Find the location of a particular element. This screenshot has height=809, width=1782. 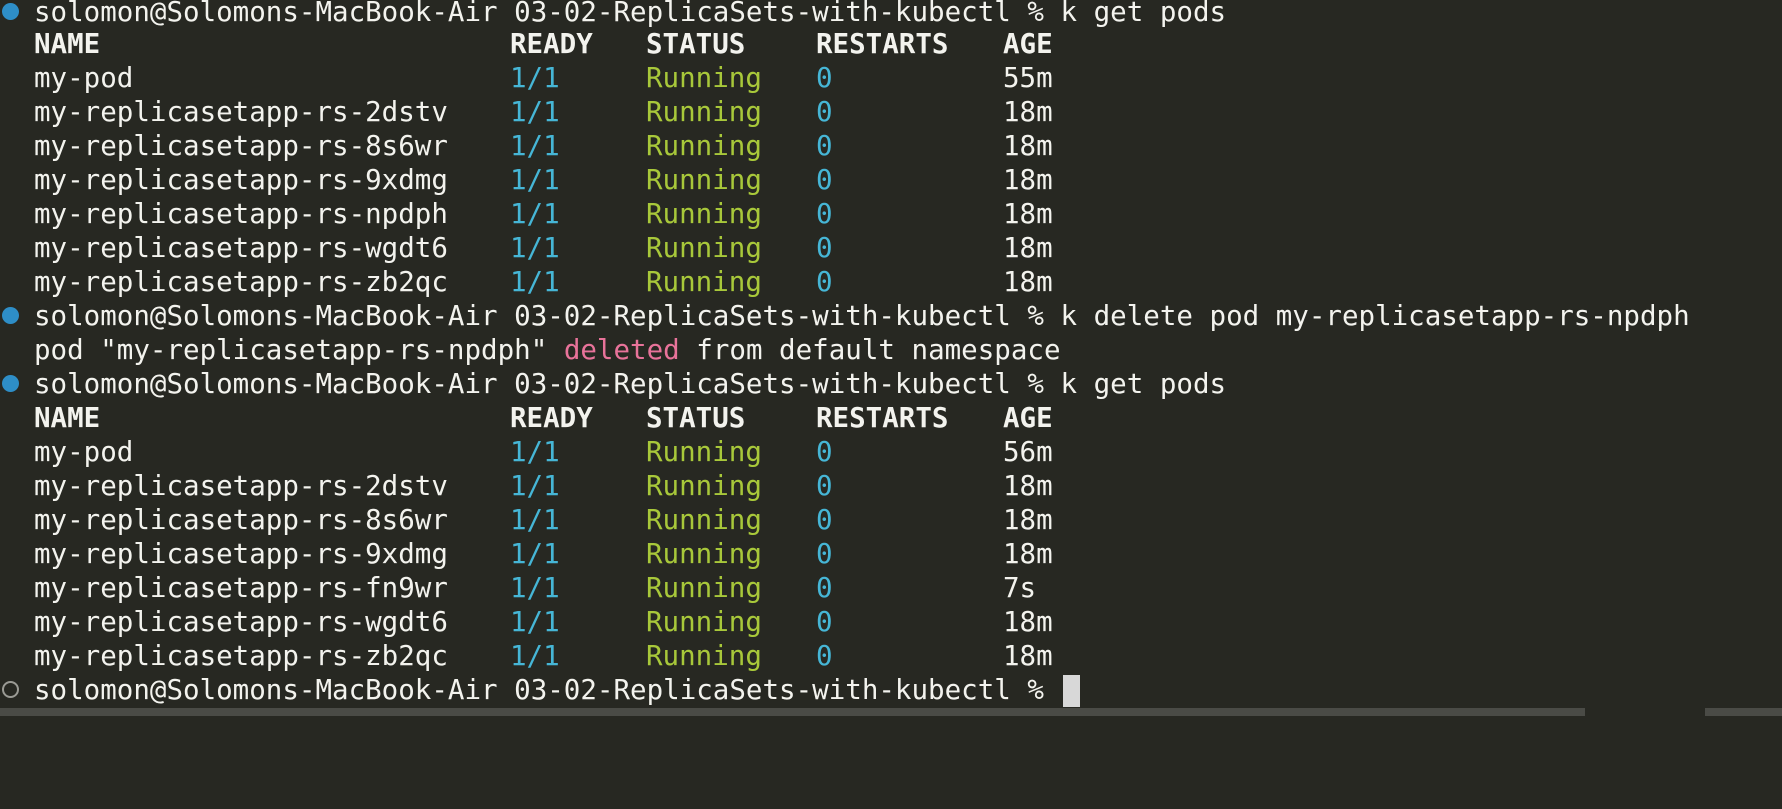

pod-name-cell: my-replicasetapp-rs-fn9wr is located at coordinates (241, 588).